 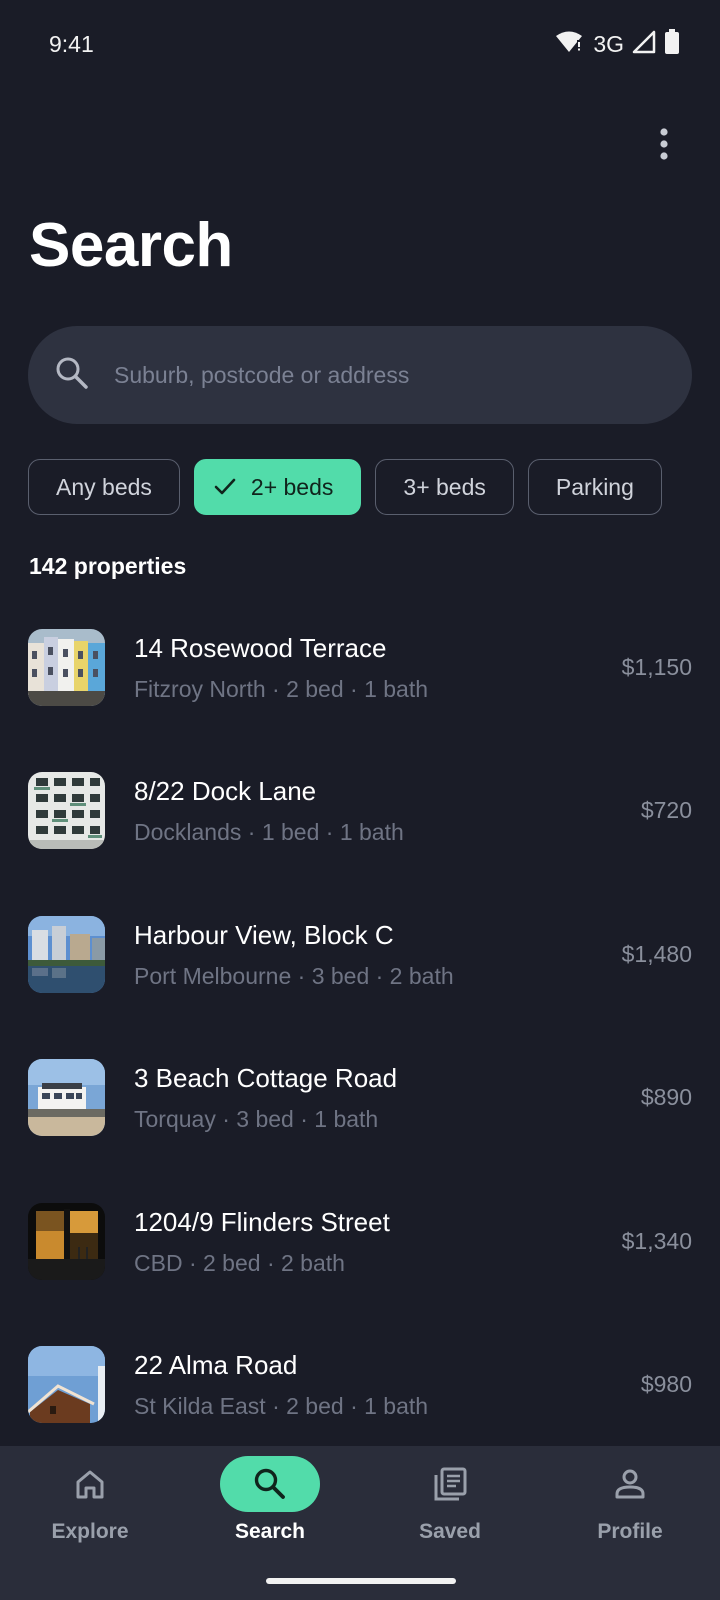 What do you see at coordinates (294, 976) in the screenshot?
I see `property-details: Port Melbourne · 3 bed · 2 bath` at bounding box center [294, 976].